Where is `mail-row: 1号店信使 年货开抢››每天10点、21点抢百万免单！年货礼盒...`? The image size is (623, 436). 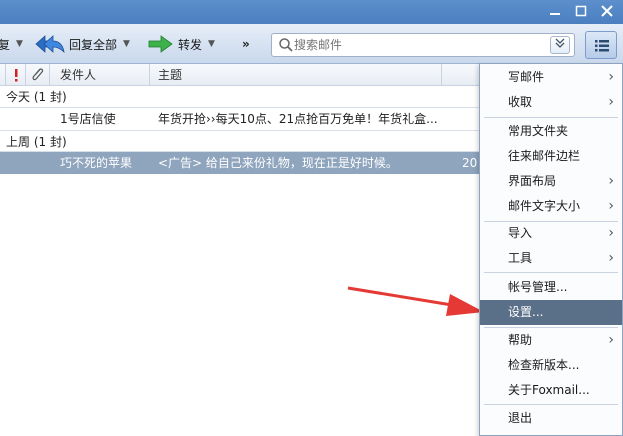
mail-row: 1号店信使 年货开抢››每天10点、21点抢百万免单！年货礼盒... is located at coordinates (240, 119).